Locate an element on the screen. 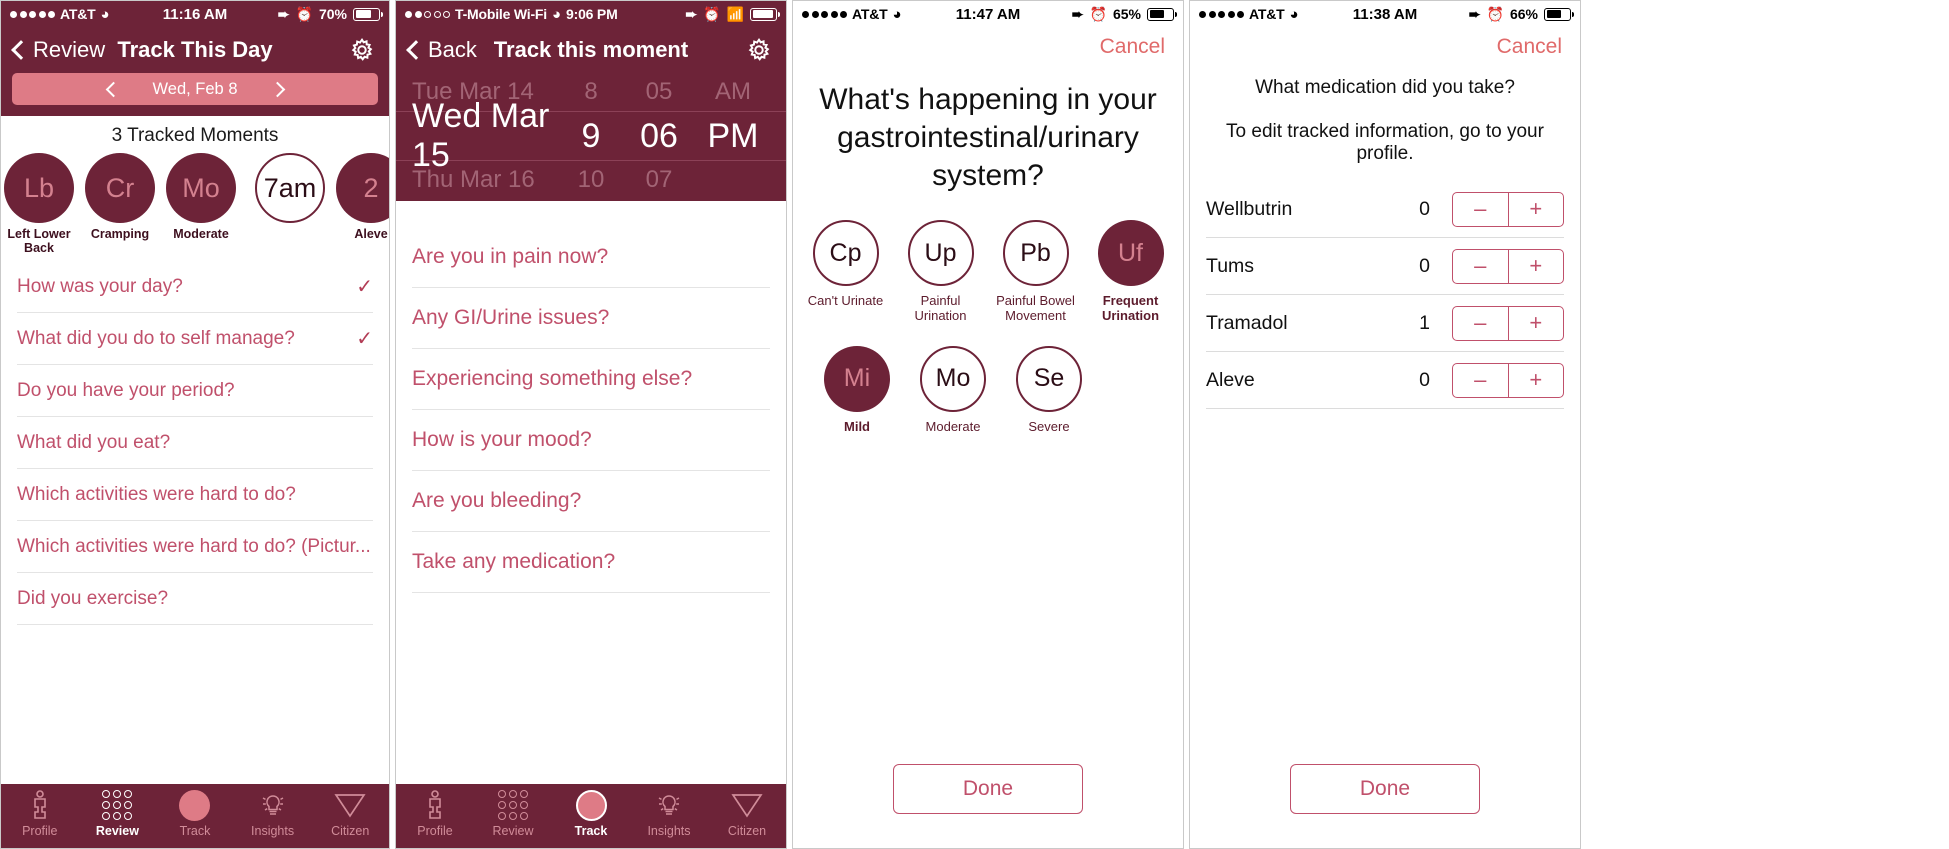 Image resolution: width=1949 pixels, height=849 pixels. status-bar: AT&T ◕ 11:38 AM ➨ ⏰ 66% is located at coordinates (1385, 14).